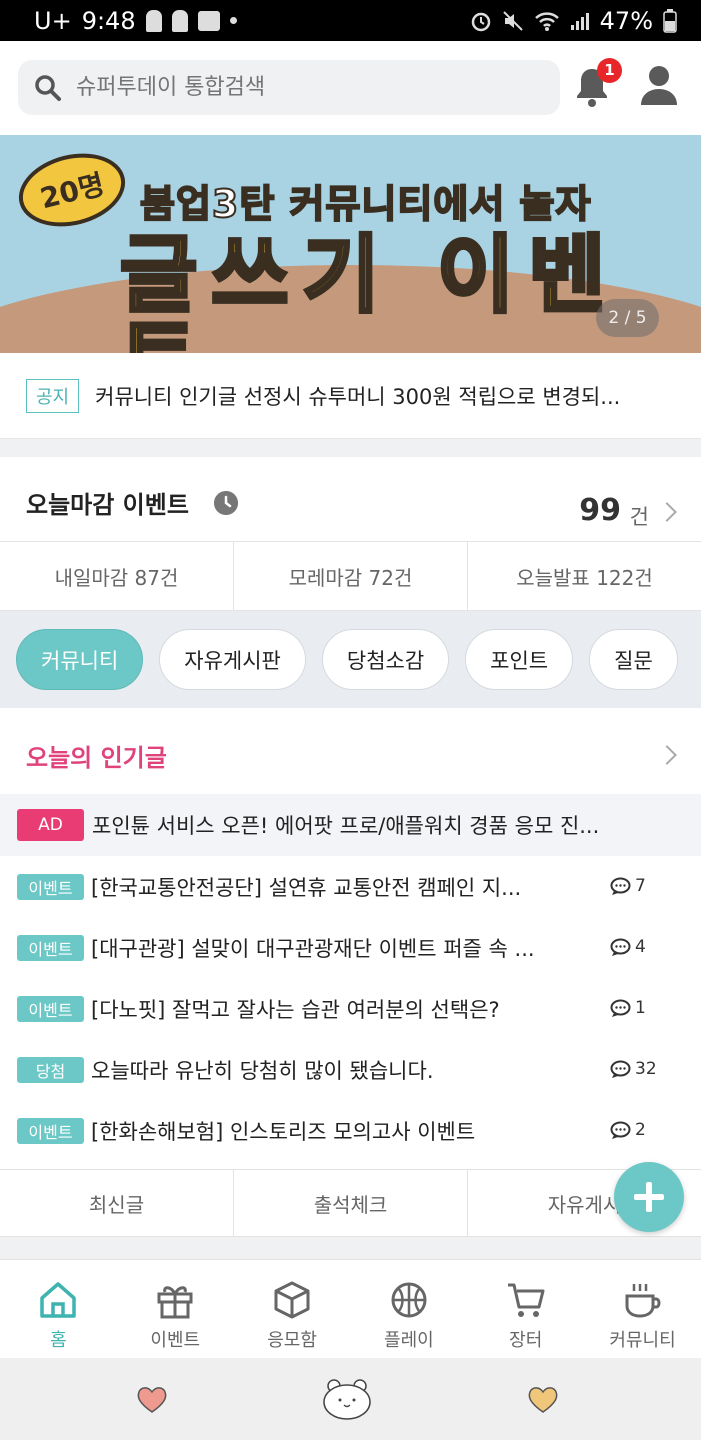 The height and width of the screenshot is (1440, 701). I want to click on tab-attendance-check: 출석체크, so click(351, 1203).